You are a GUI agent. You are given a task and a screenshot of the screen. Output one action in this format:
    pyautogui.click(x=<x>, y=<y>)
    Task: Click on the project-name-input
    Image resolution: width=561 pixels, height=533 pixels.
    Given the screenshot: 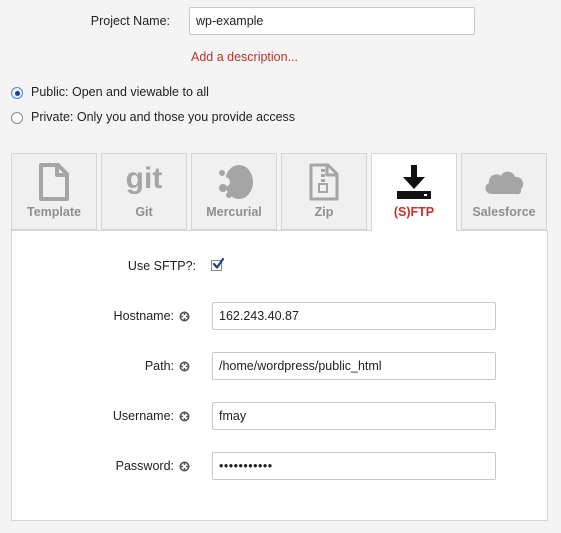 What is the action you would take?
    pyautogui.click(x=332, y=21)
    